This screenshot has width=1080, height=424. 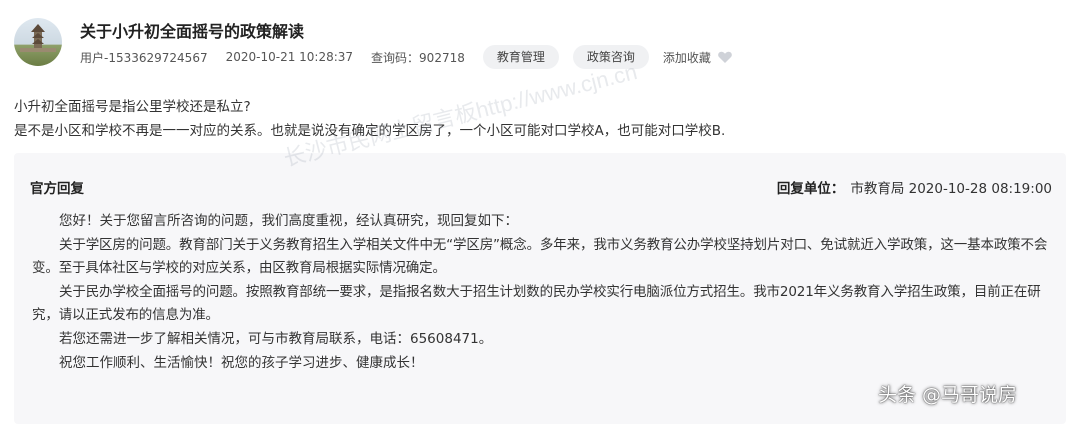 I want to click on reply-unit-value: 市教育局 2020-10-28 08:19:00, so click(x=951, y=189).